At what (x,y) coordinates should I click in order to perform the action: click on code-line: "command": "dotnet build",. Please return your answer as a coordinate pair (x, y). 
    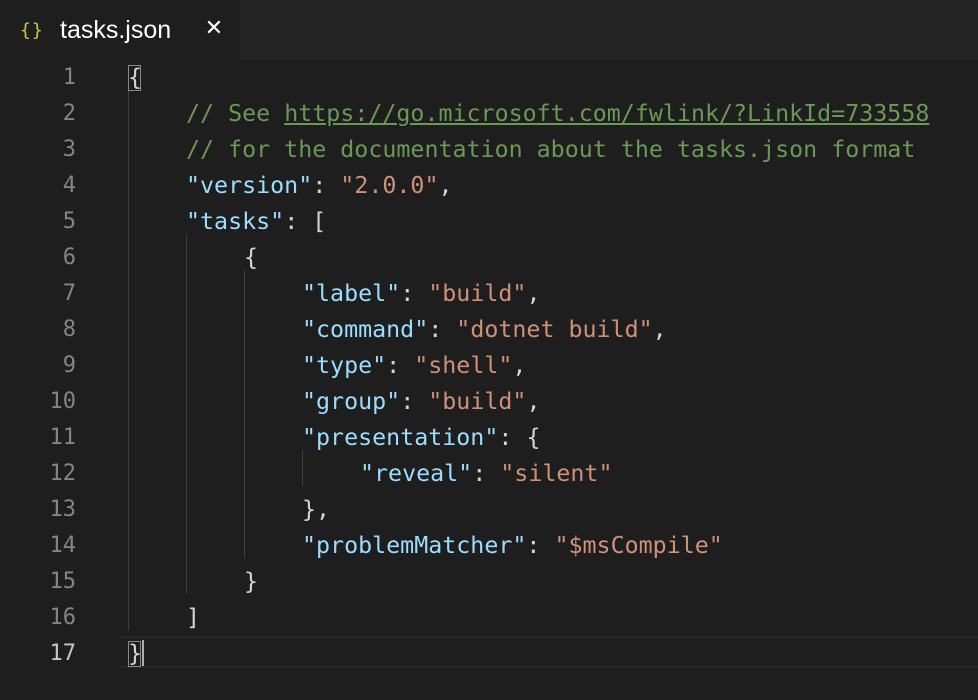
    Looking at the image, I should click on (484, 330).